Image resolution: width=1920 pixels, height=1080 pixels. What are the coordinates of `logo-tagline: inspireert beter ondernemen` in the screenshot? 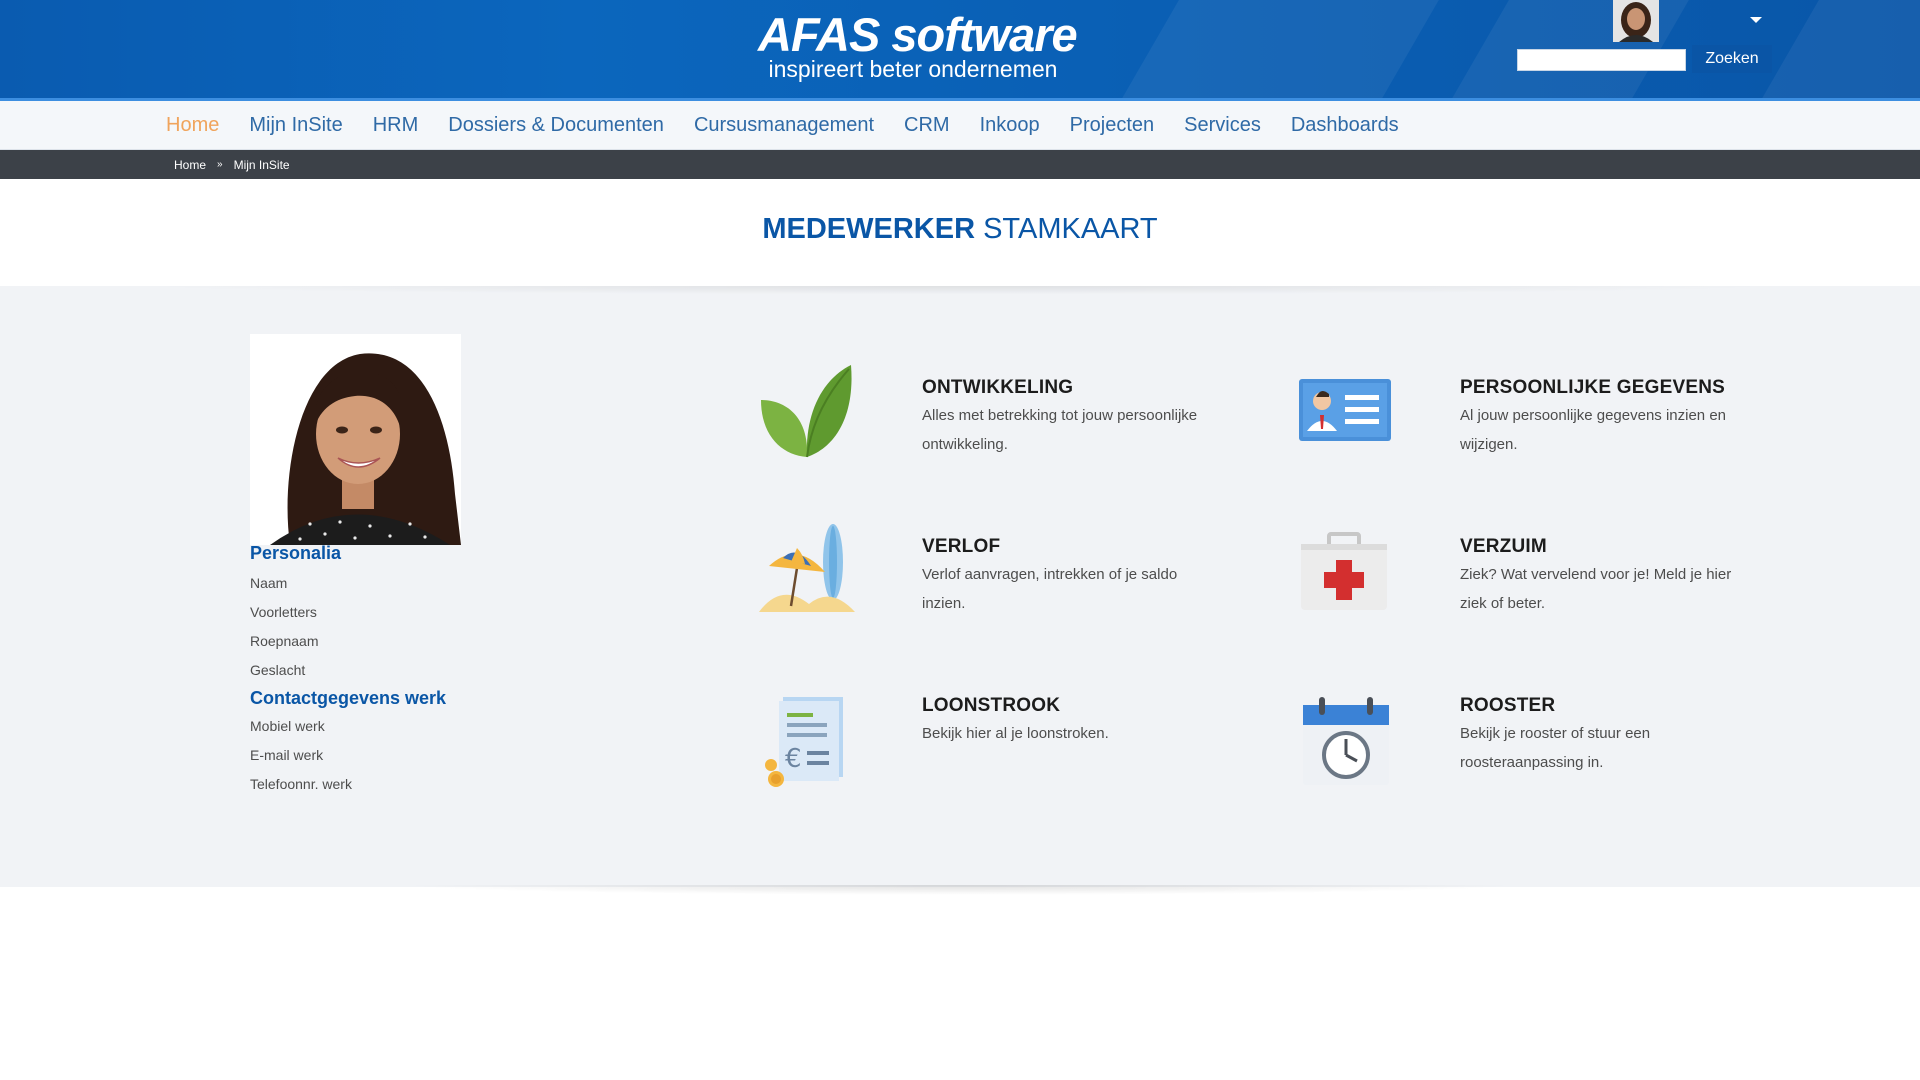 It's located at (913, 69).